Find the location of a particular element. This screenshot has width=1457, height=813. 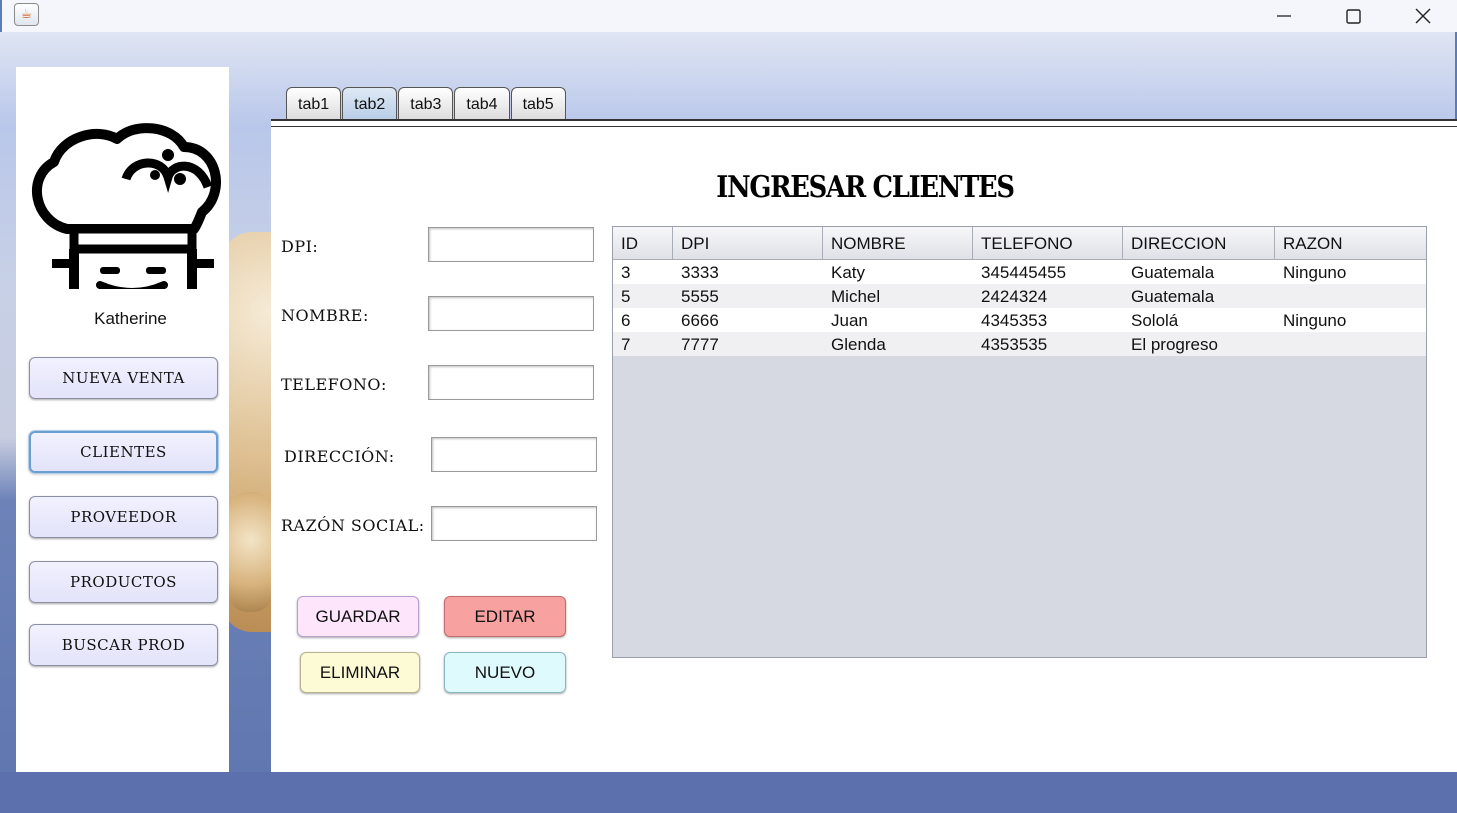

tab-4: tab4 is located at coordinates (482, 103).